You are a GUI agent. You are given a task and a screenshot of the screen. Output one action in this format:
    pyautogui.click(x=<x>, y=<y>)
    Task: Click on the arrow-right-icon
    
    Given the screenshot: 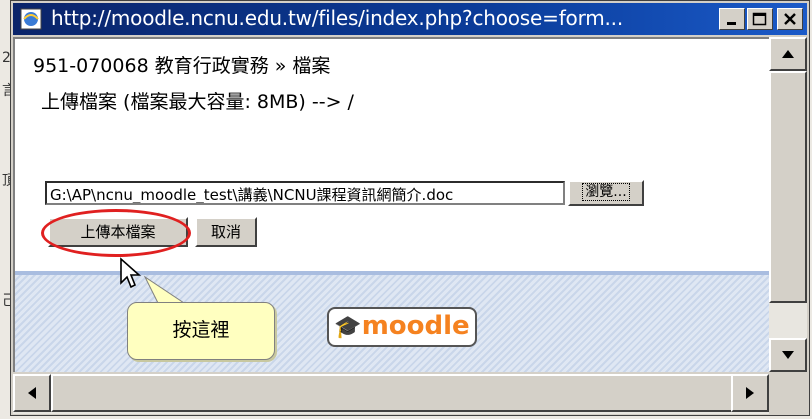 What is the action you would take?
    pyautogui.click(x=750, y=393)
    